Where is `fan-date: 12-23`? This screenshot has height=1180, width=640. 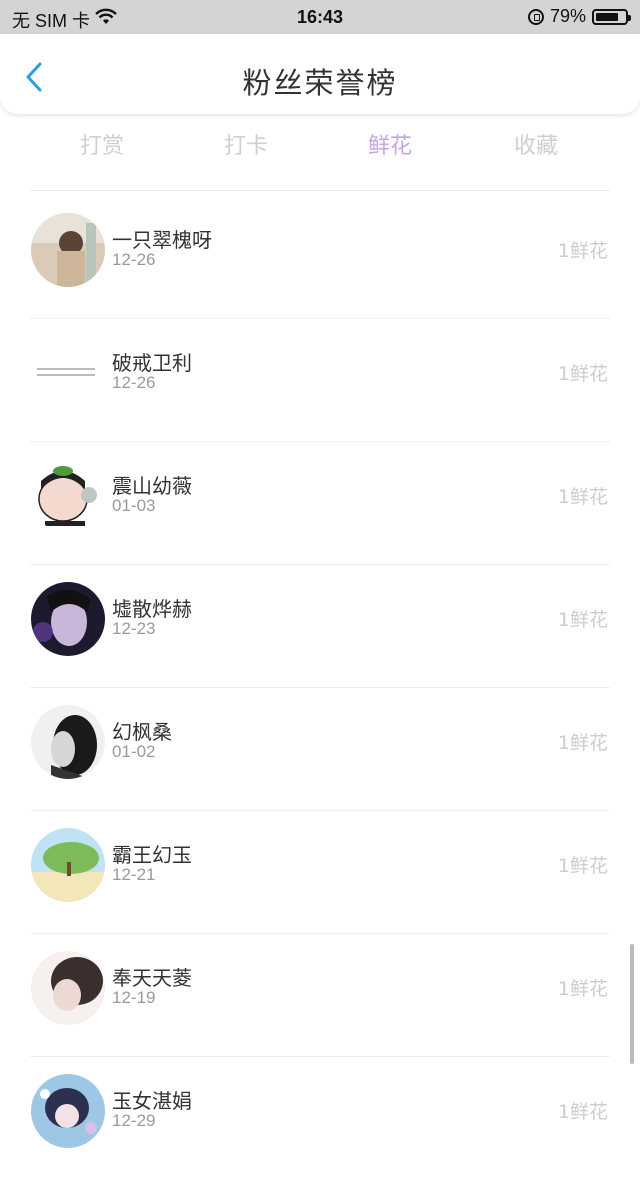 fan-date: 12-23 is located at coordinates (134, 628).